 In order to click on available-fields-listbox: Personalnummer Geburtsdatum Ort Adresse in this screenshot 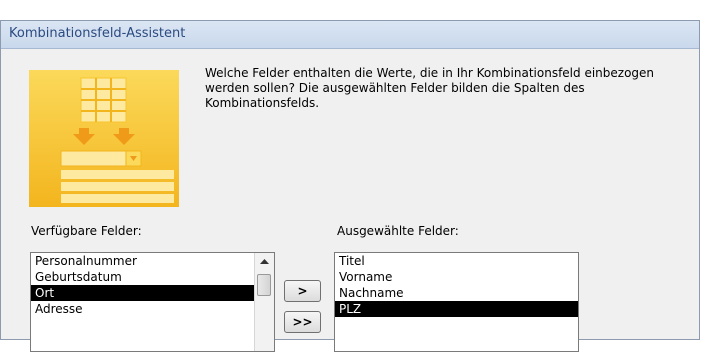, I will do `click(152, 302)`.